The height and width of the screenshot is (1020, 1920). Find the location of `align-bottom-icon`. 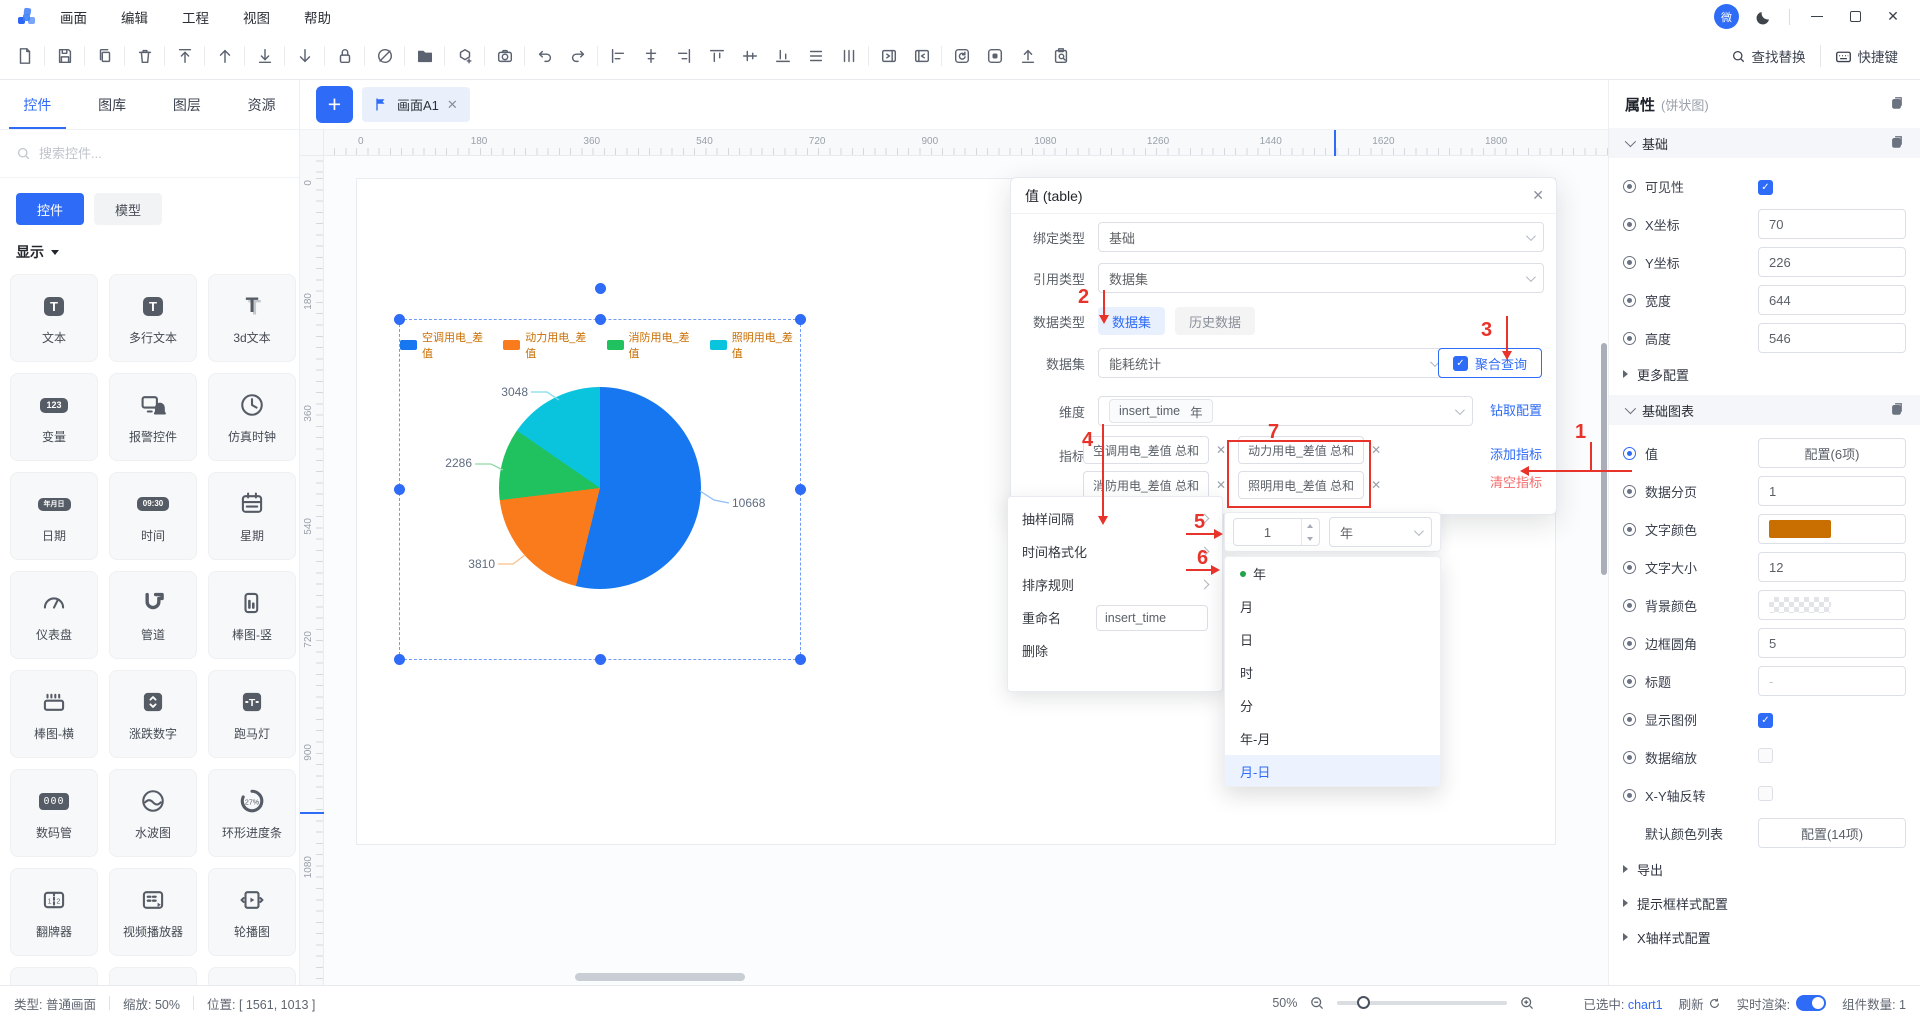

align-bottom-icon is located at coordinates (782, 56).